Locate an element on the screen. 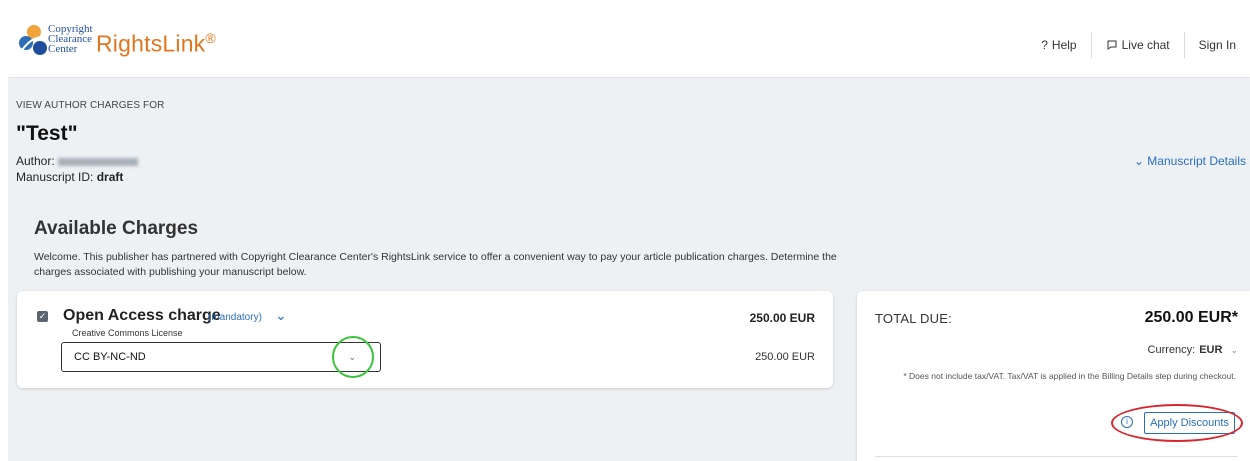 The width and height of the screenshot is (1250, 461). charge-checkbox: ✓ is located at coordinates (42, 316).